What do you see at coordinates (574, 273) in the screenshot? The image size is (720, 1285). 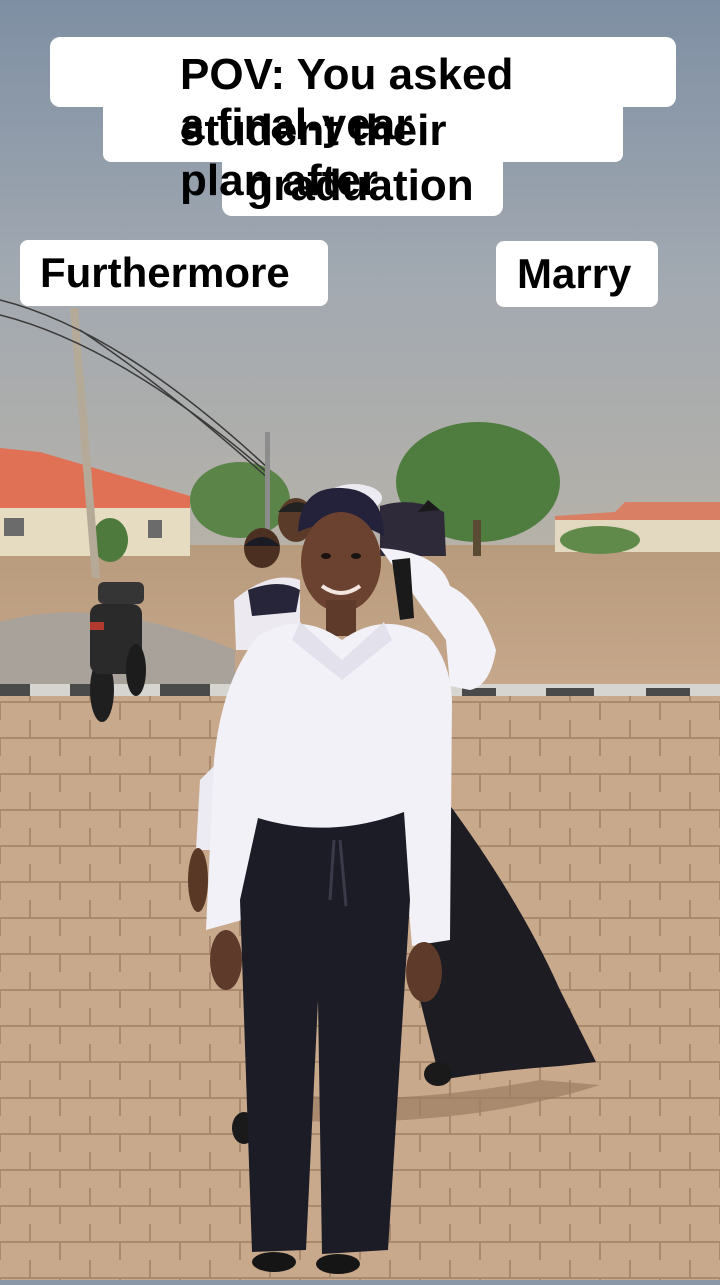 I see `label-right: Marry` at bounding box center [574, 273].